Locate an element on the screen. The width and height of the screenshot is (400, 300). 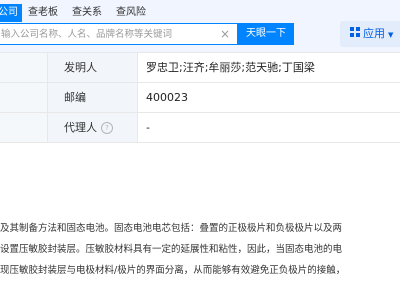
table-row-postcode: 邮编 400023 is located at coordinates (200, 98).